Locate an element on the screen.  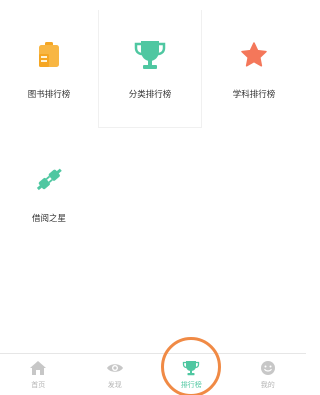
tab-label: 首页 is located at coordinates (38, 385).